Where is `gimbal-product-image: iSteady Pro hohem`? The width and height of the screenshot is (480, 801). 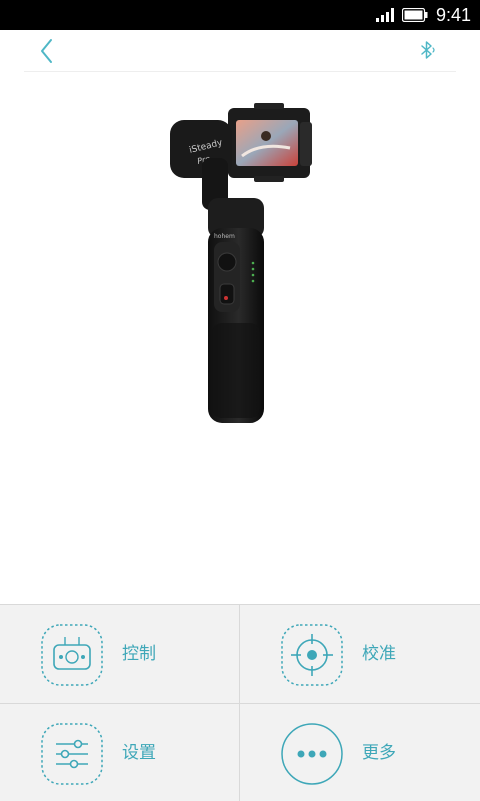 gimbal-product-image: iSteady Pro hohem is located at coordinates (241, 263).